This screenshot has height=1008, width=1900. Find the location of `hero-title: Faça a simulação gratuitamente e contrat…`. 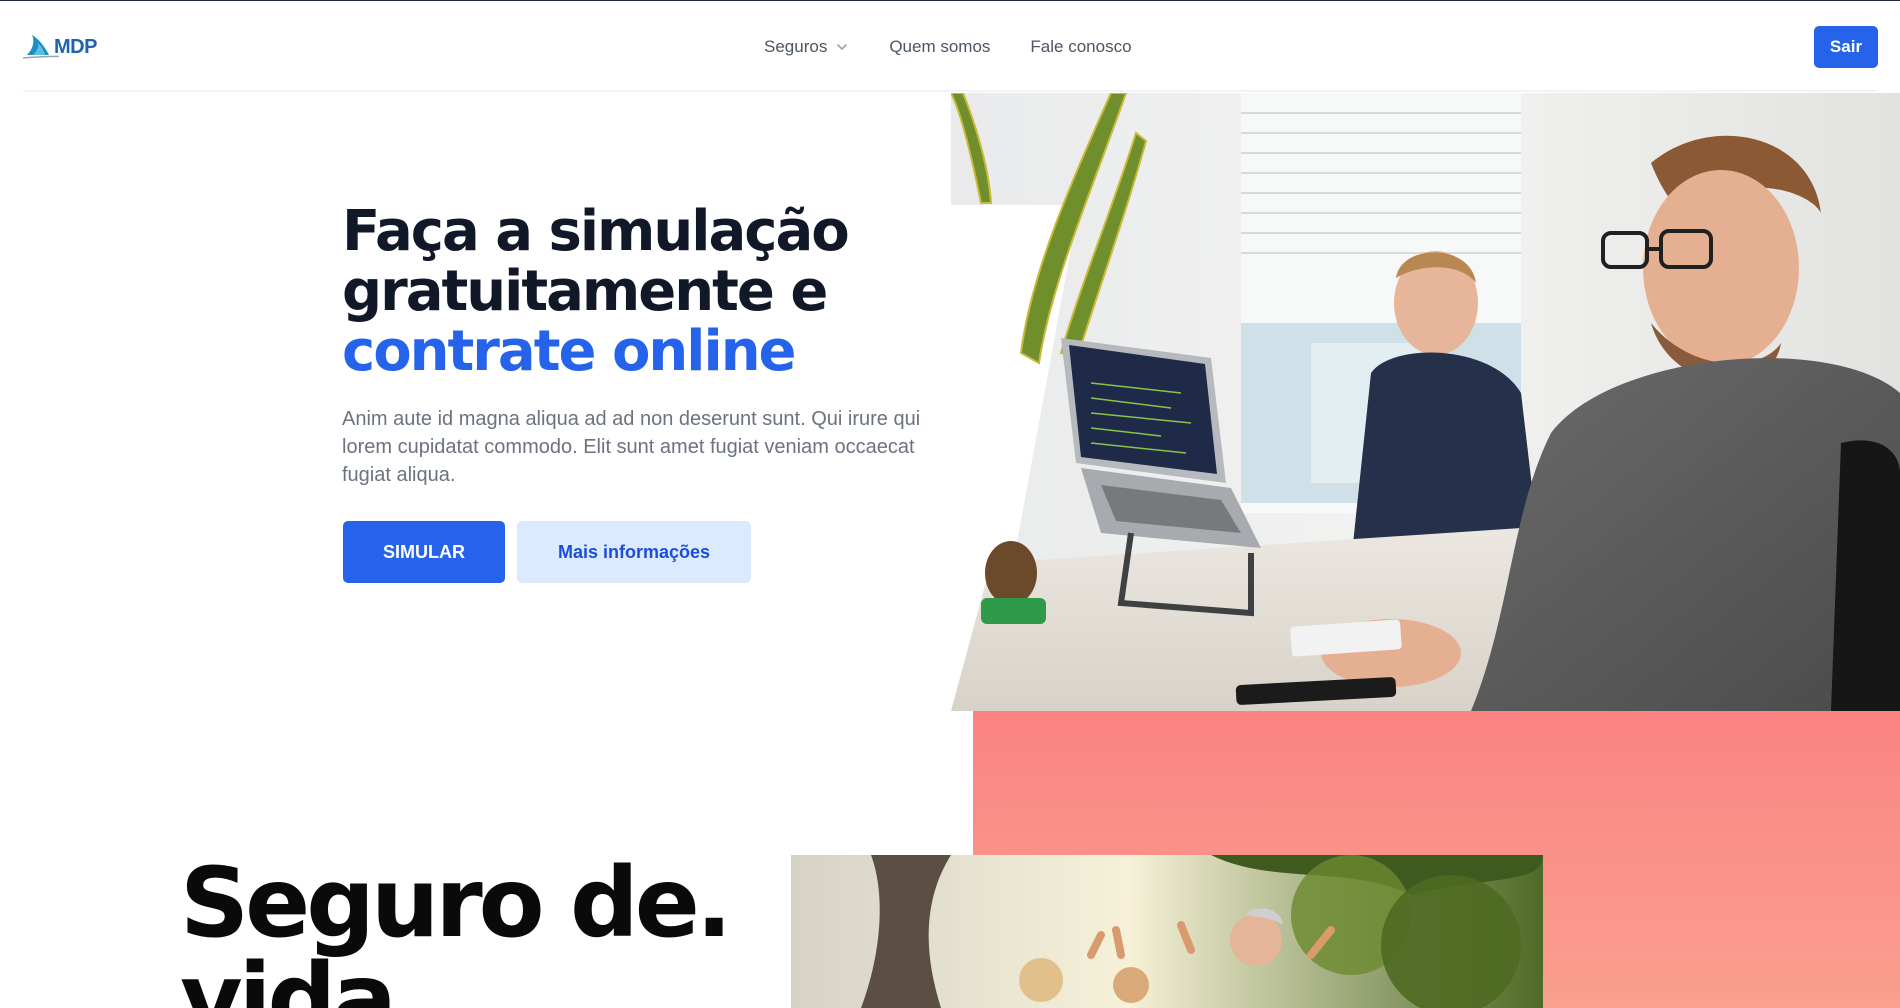

hero-title: Faça a simulação gratuitamente e contrat… is located at coordinates (622, 292).